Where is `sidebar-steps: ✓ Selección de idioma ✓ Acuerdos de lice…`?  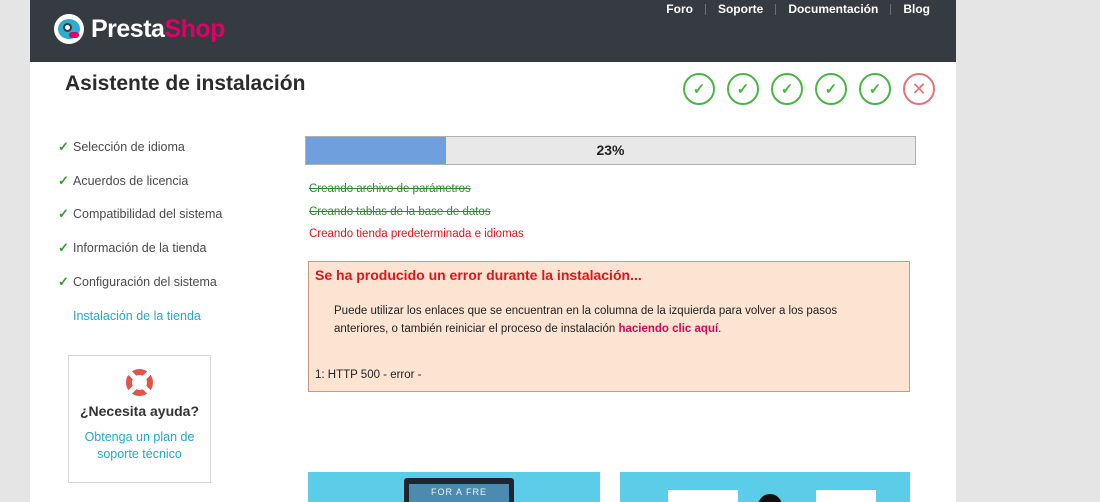
sidebar-steps: ✓ Selección de idioma ✓ Acuerdos de lice… is located at coordinates (158, 231).